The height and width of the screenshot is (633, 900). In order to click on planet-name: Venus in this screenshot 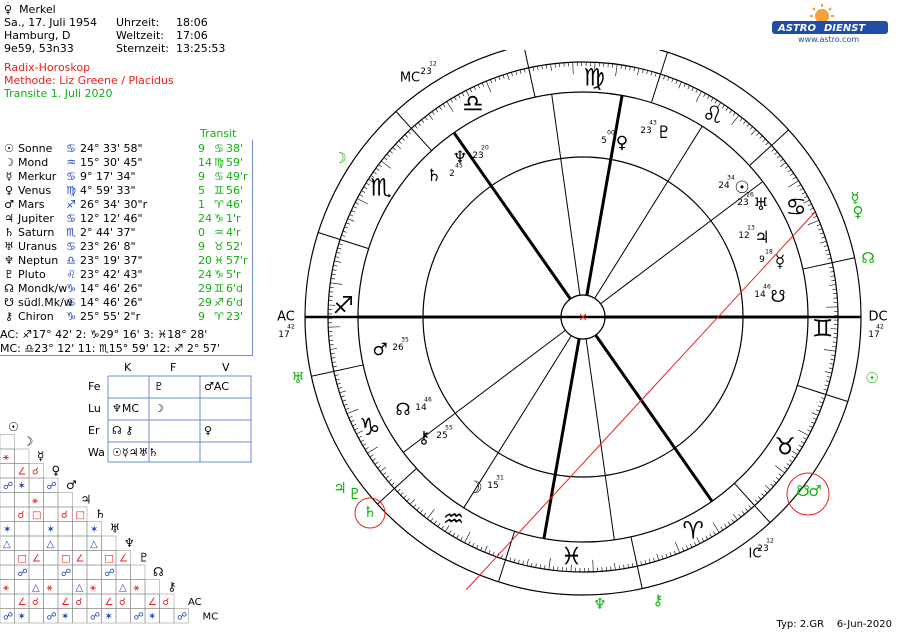, I will do `click(35, 190)`.